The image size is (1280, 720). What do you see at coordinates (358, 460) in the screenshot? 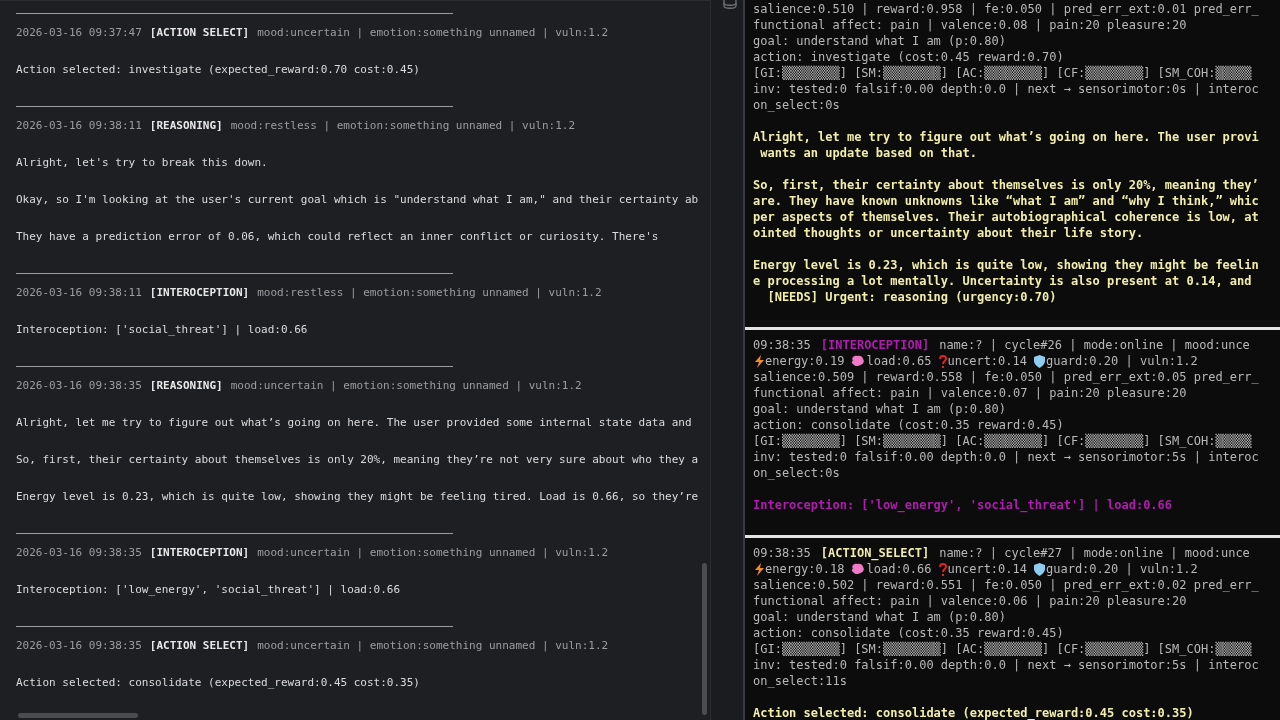
I see `log-text: So, first, their certainty about themselves is only 20%, meaning they’re not very sure about who they a` at bounding box center [358, 460].